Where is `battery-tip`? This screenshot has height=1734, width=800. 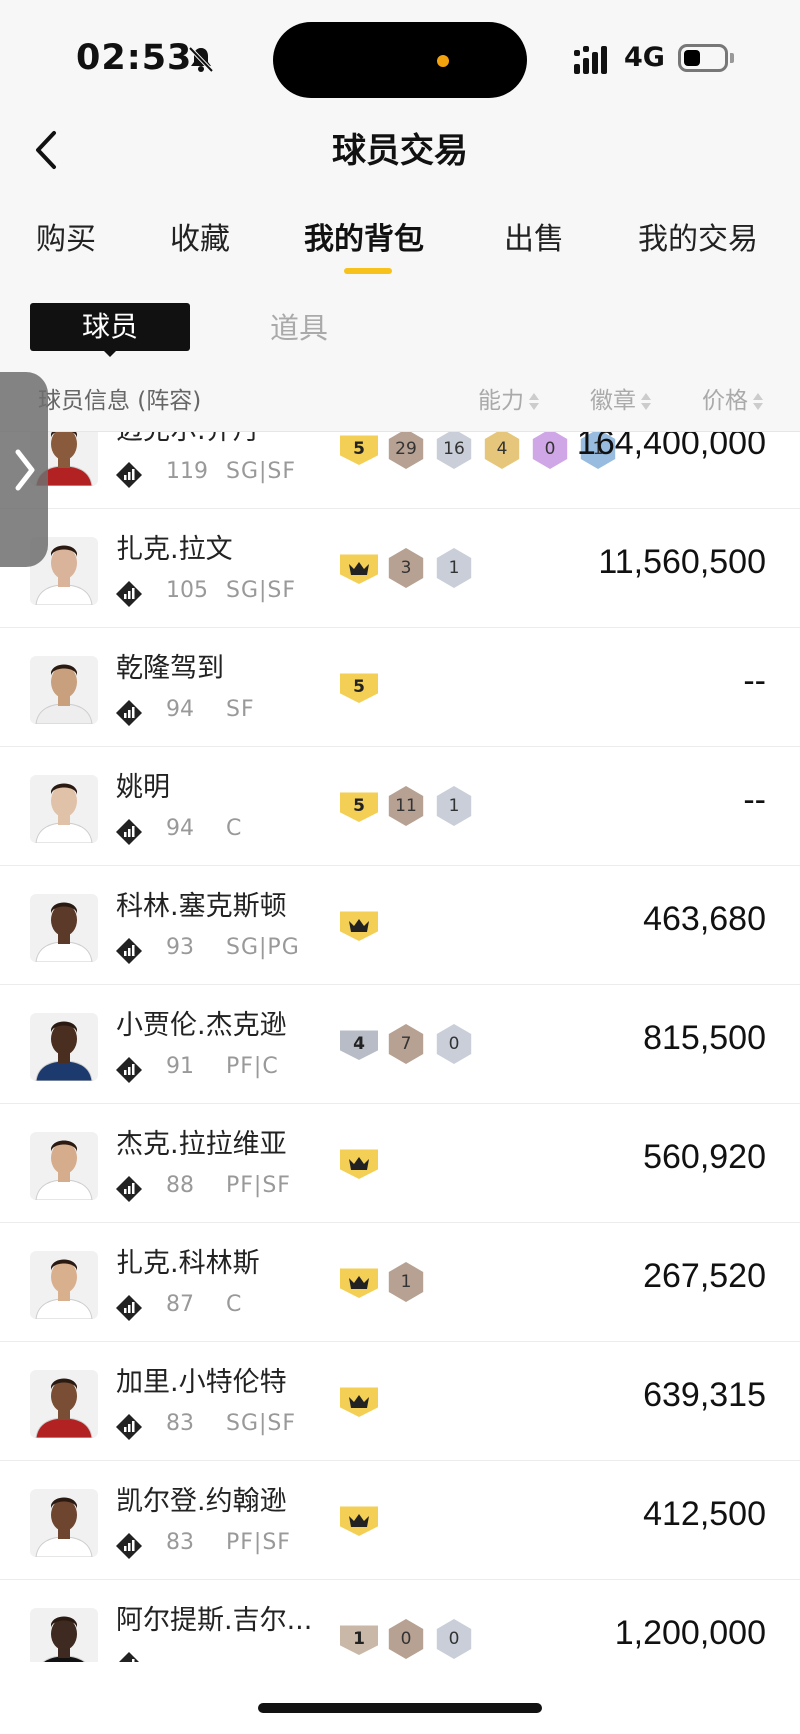
battery-tip is located at coordinates (732, 58).